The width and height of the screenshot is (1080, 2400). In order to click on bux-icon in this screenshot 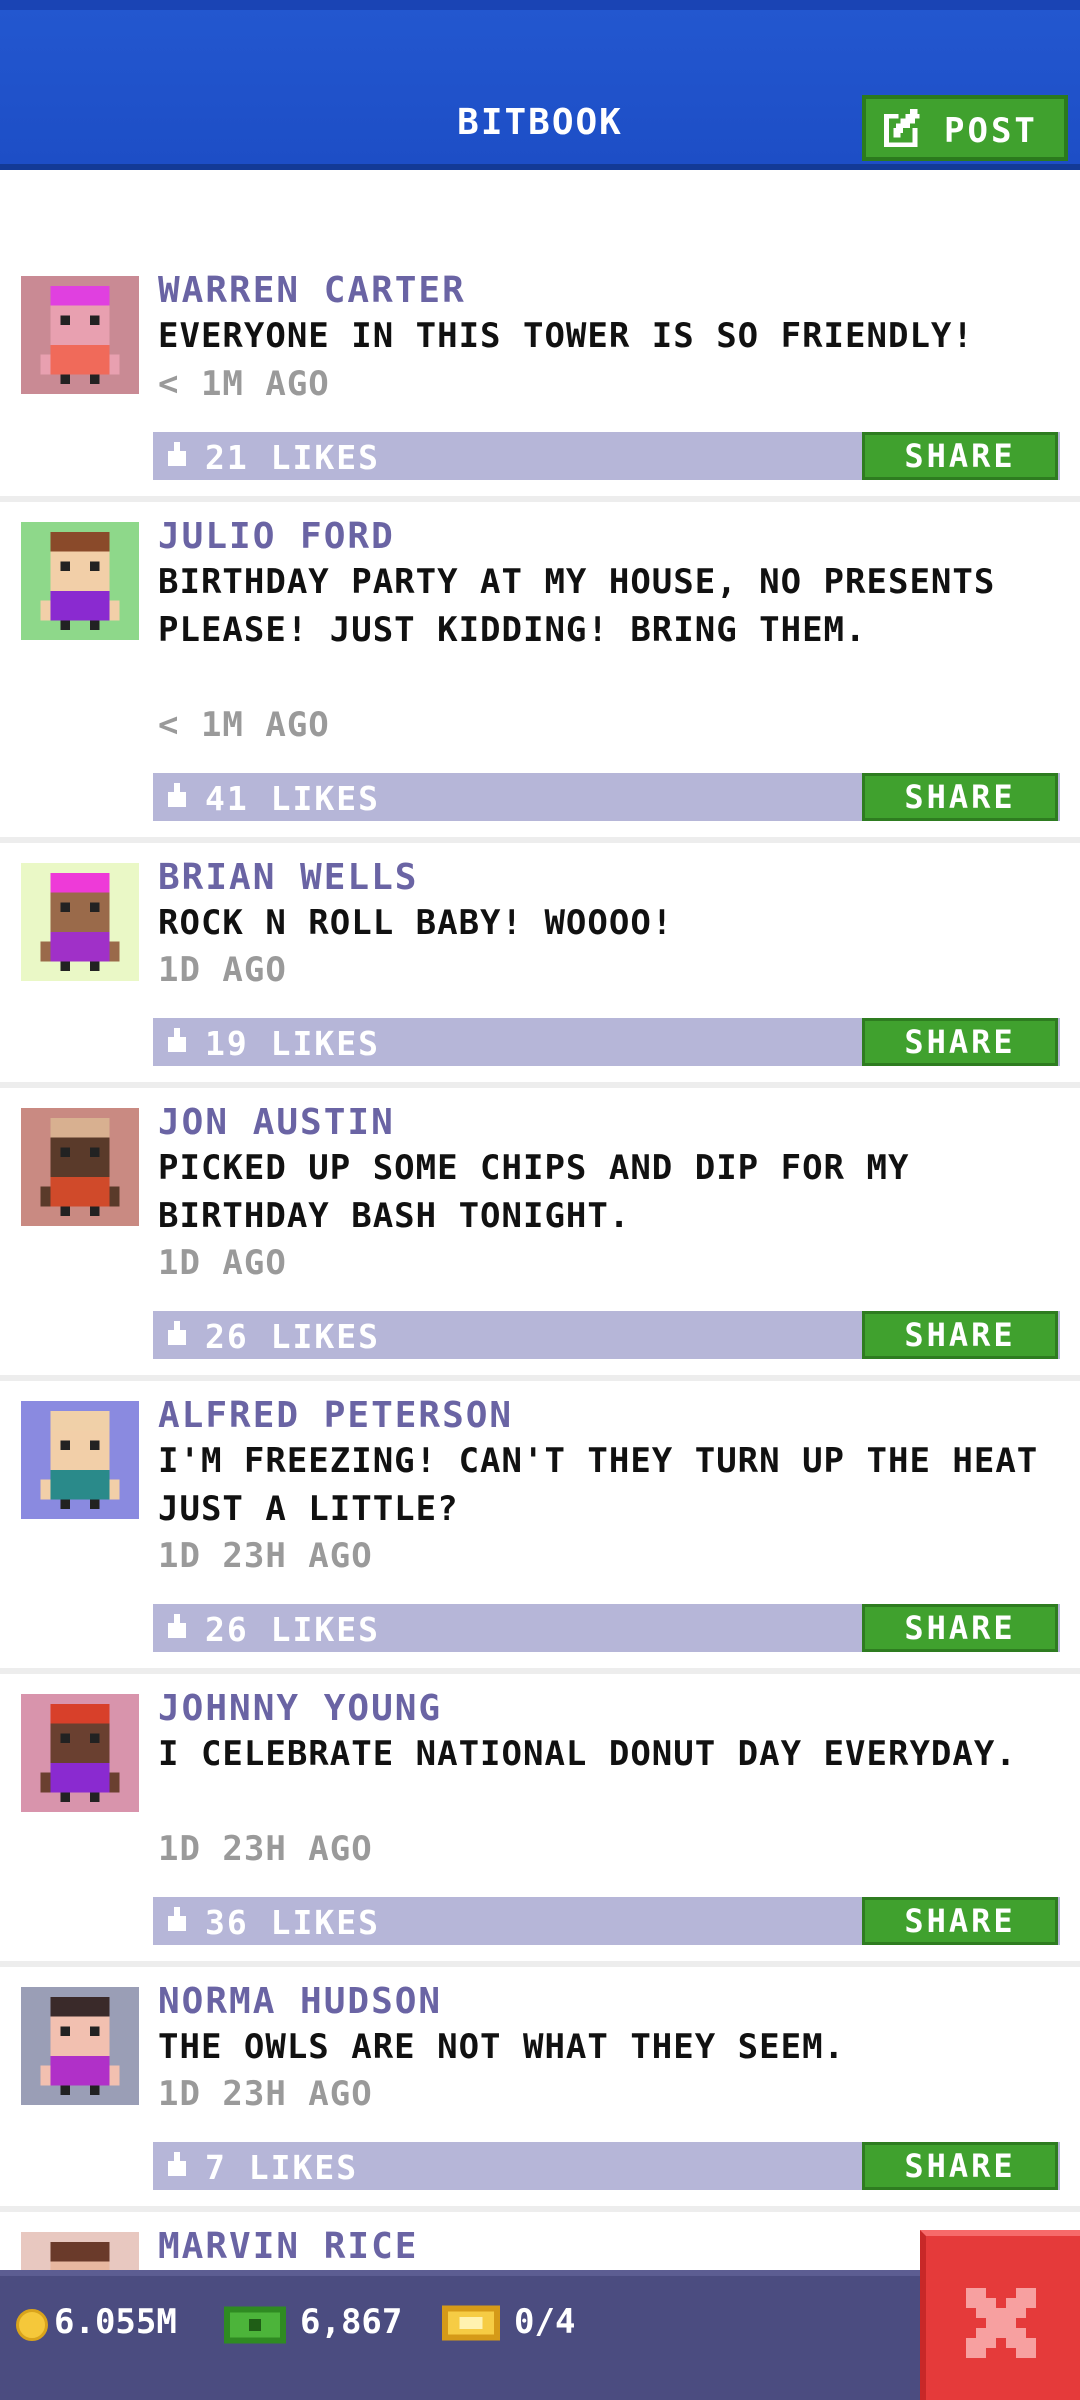, I will do `click(255, 2325)`.